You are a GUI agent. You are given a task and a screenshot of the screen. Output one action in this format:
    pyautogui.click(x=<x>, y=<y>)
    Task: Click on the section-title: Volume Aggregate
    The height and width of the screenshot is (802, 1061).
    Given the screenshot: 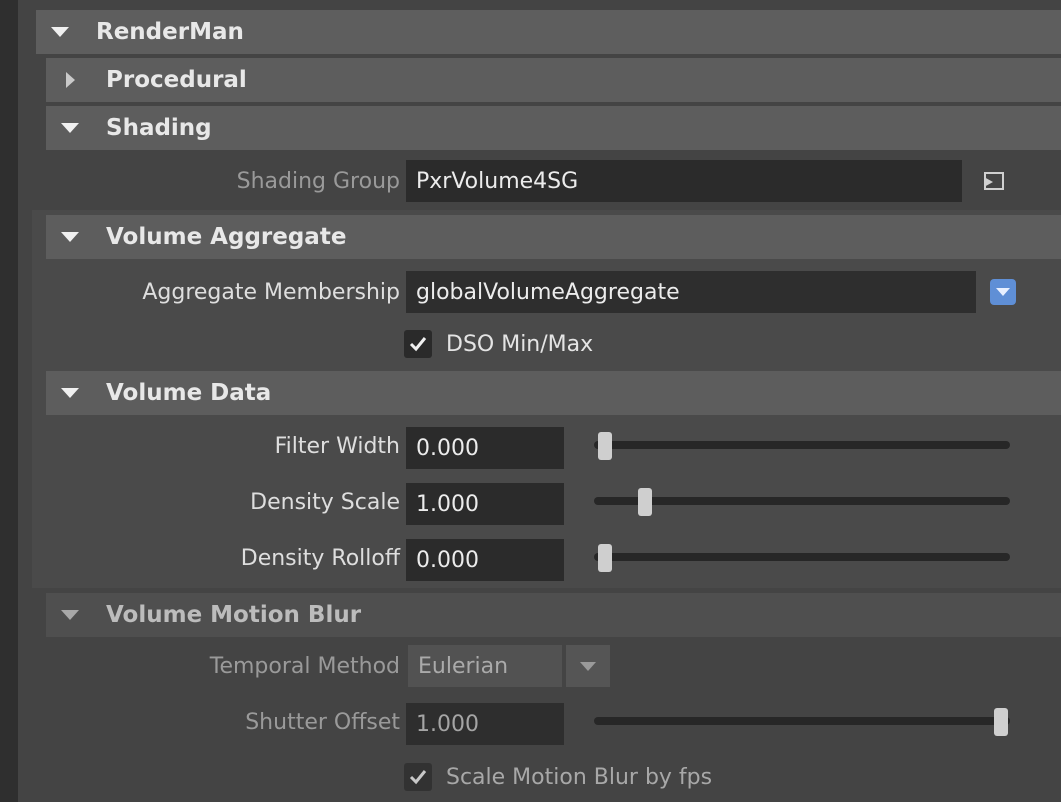 What is the action you would take?
    pyautogui.click(x=226, y=237)
    